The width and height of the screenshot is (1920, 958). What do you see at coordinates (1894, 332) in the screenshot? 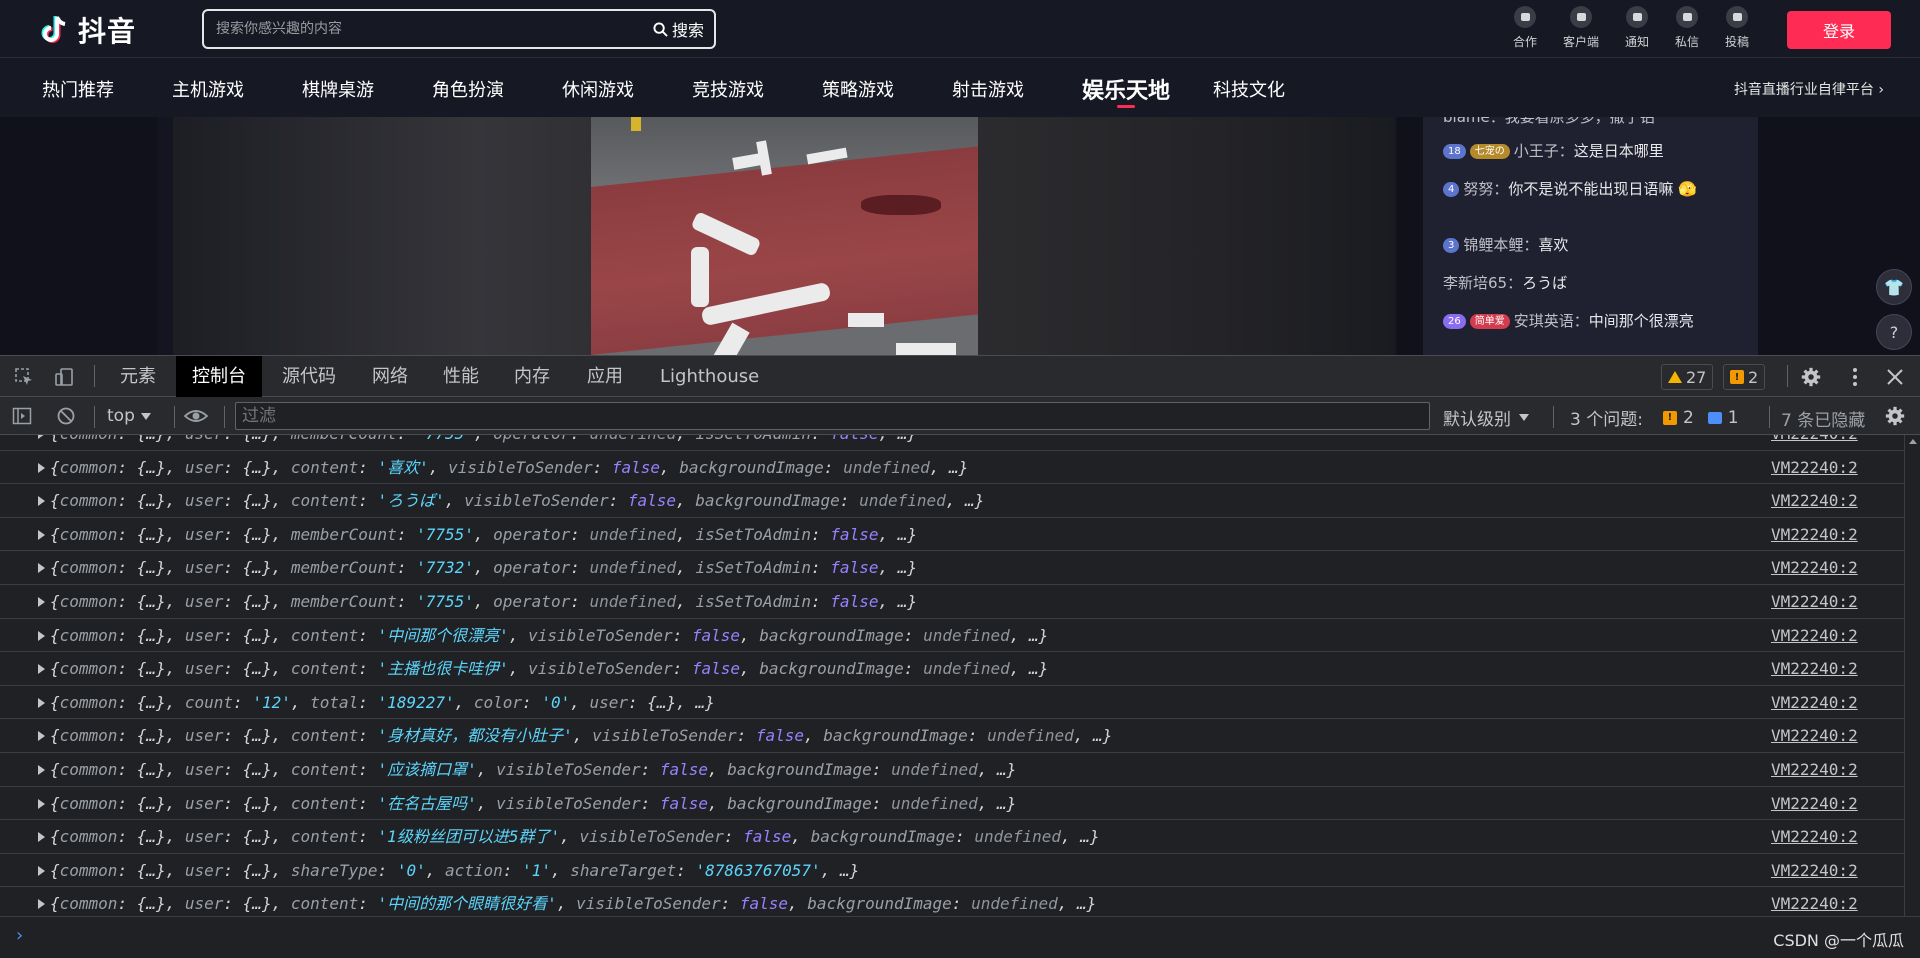
I see `help-icon: ?` at bounding box center [1894, 332].